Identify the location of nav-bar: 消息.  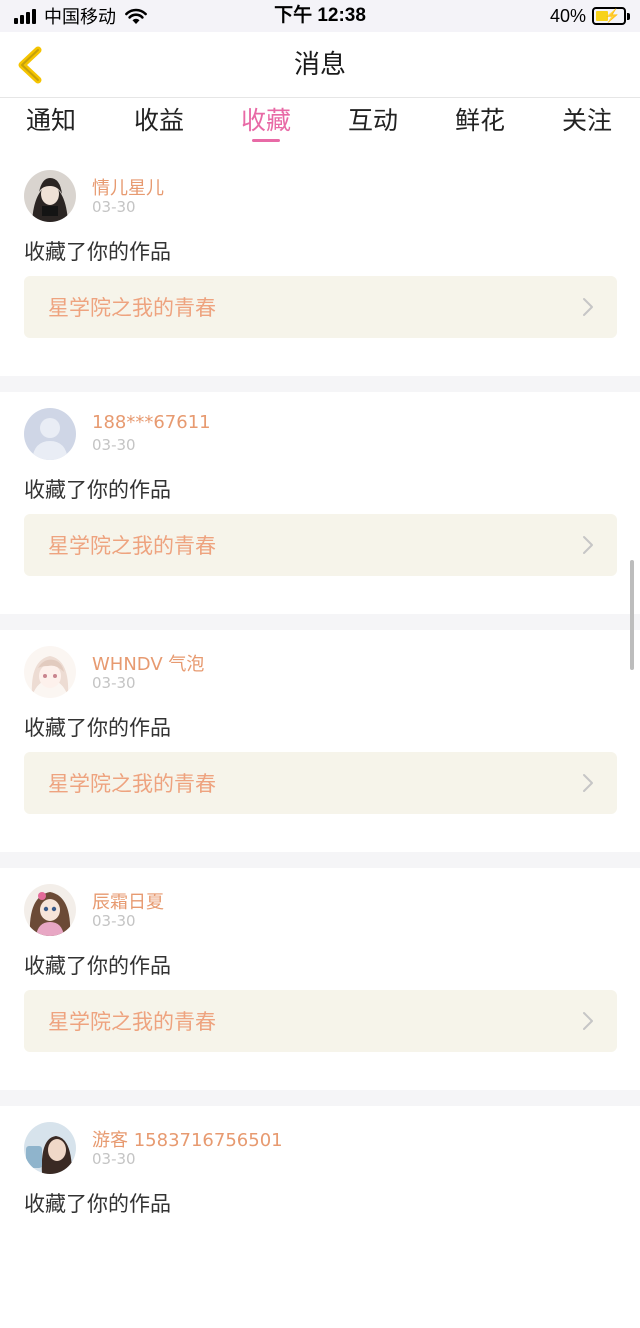
(320, 65).